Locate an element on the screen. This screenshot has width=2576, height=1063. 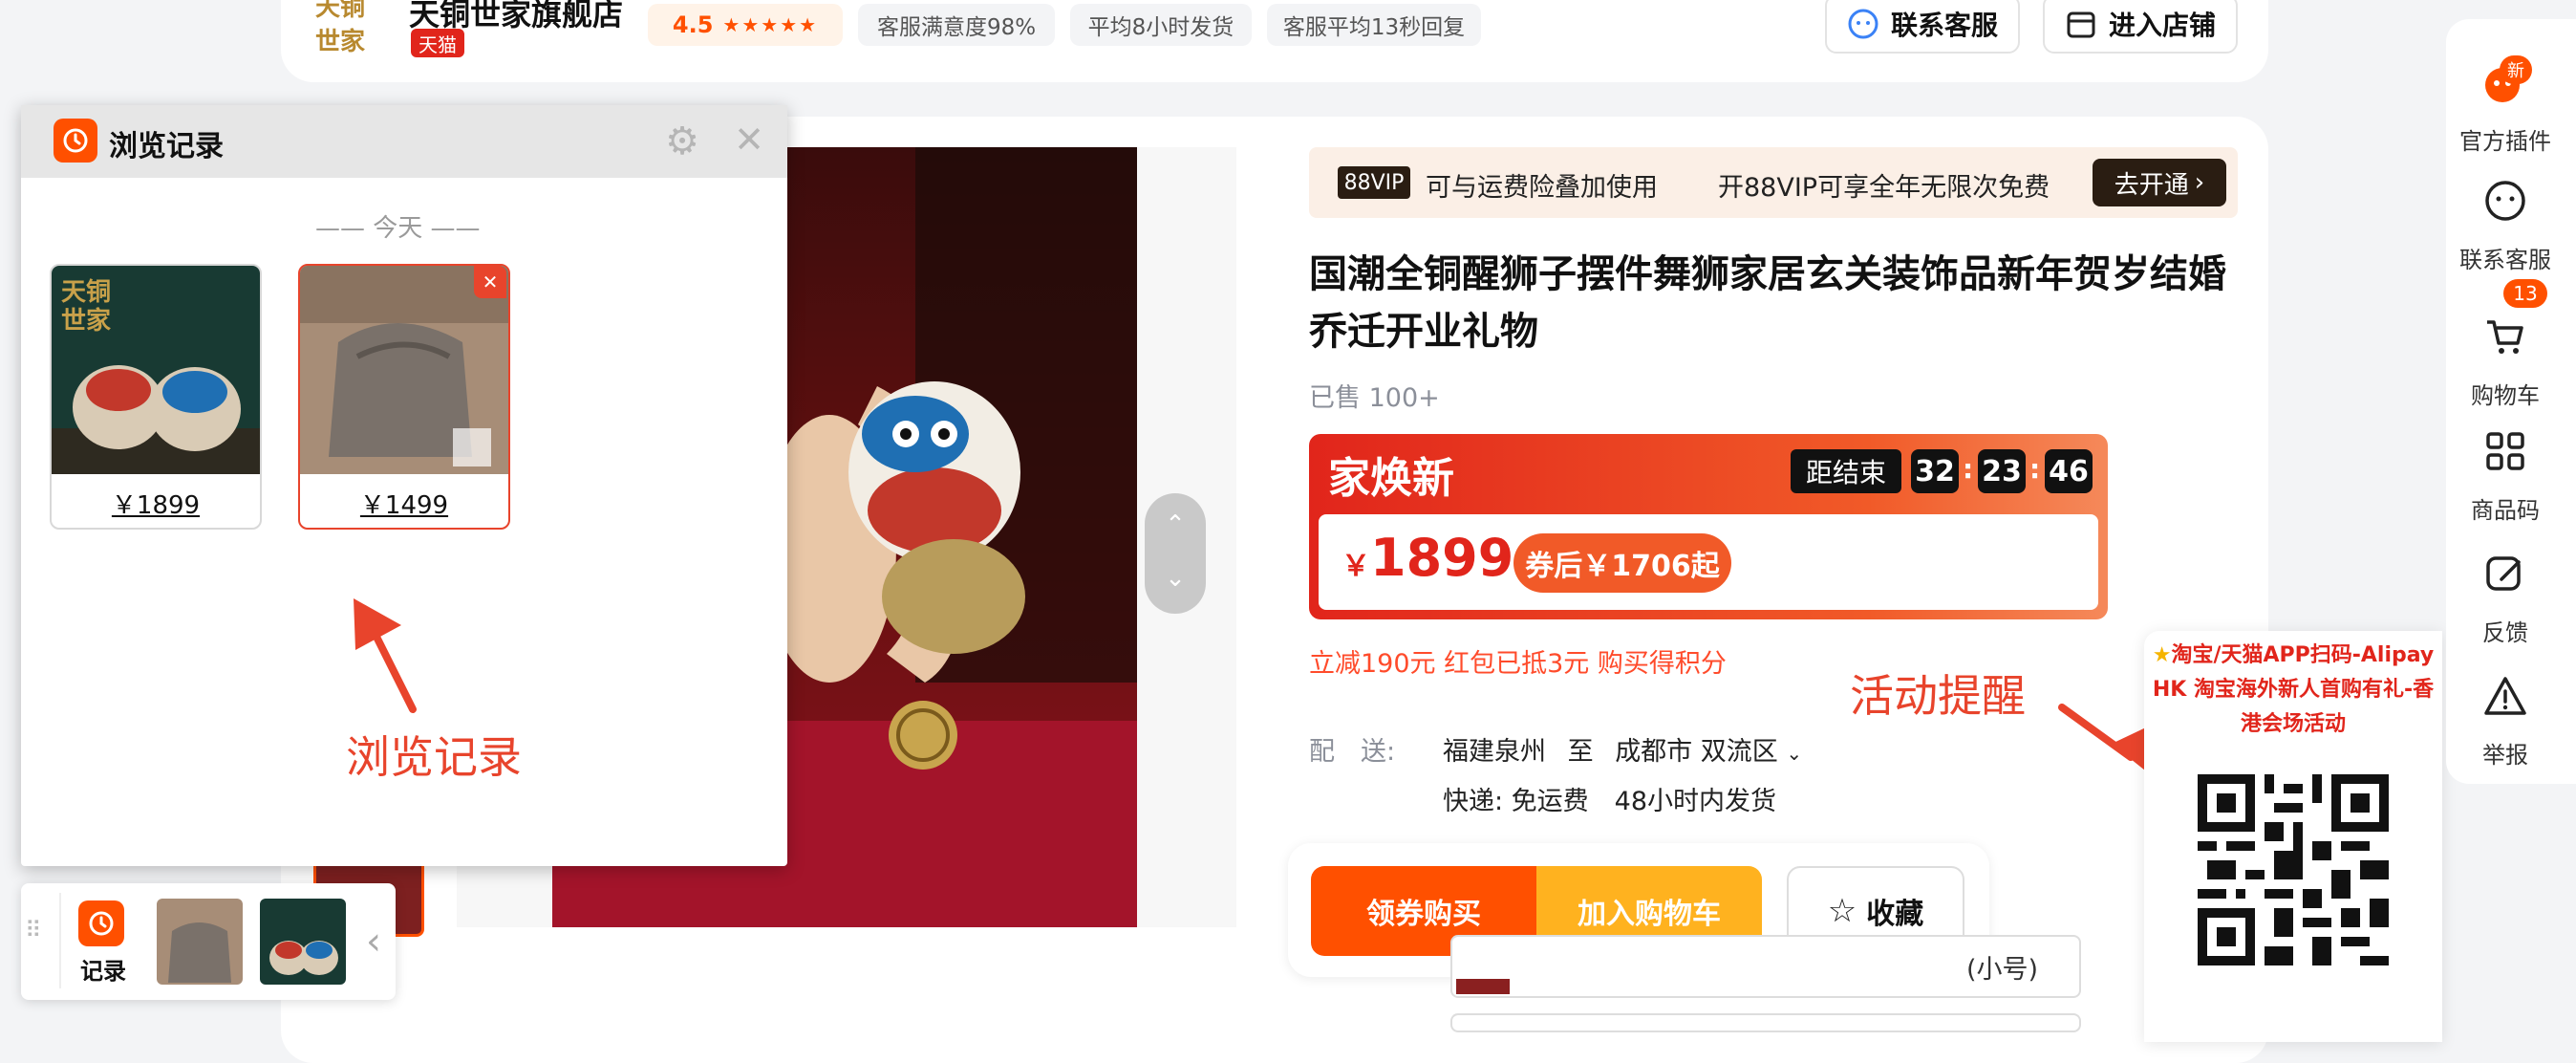
store-rating: 4.5 ★★★★★ is located at coordinates (745, 25).